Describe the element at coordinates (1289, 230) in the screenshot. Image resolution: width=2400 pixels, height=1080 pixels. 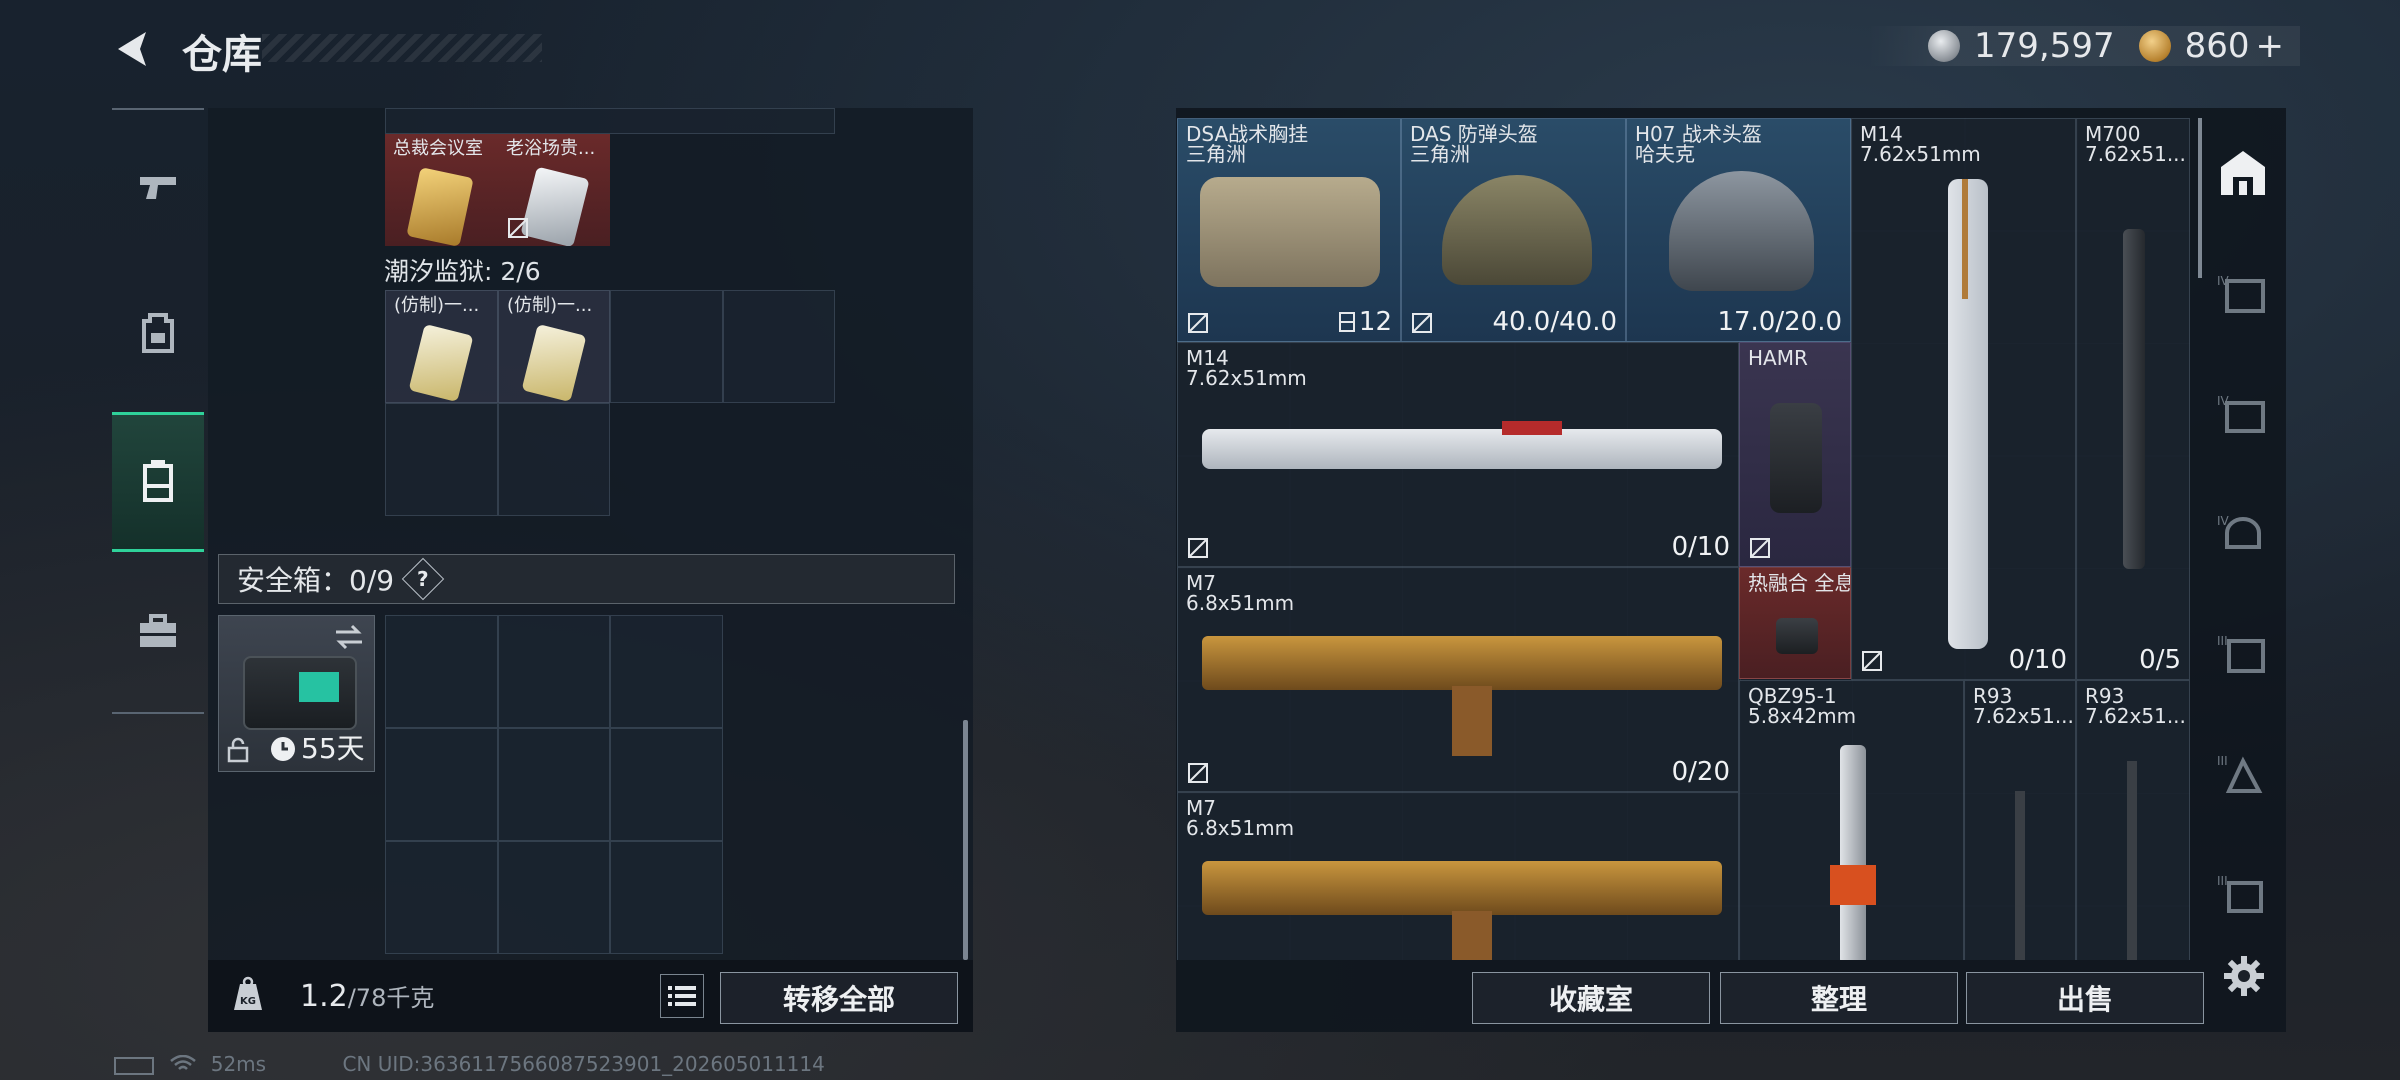
I see `item-tactical-vest: DSA战术胸挂 三角洲 12` at that location.